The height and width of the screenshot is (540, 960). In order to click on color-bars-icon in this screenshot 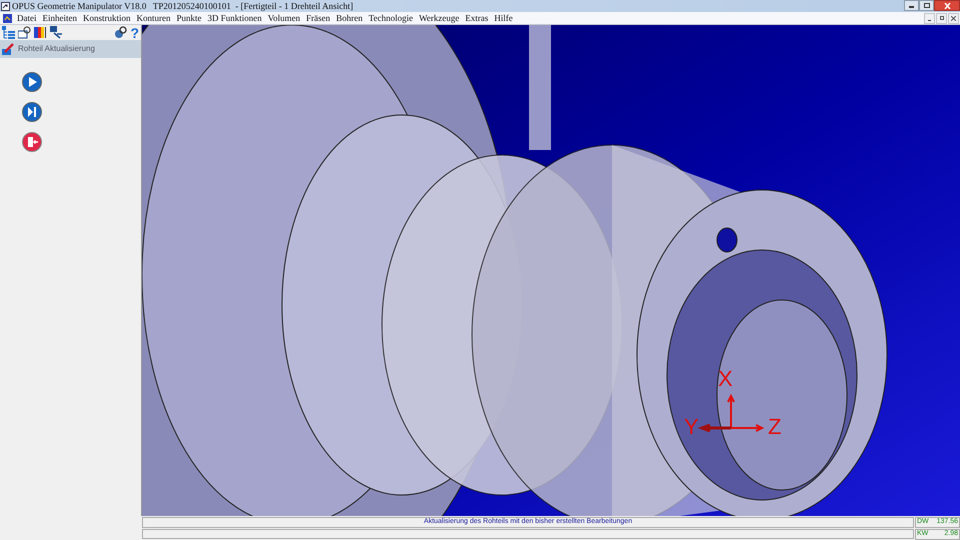, I will do `click(40, 32)`.